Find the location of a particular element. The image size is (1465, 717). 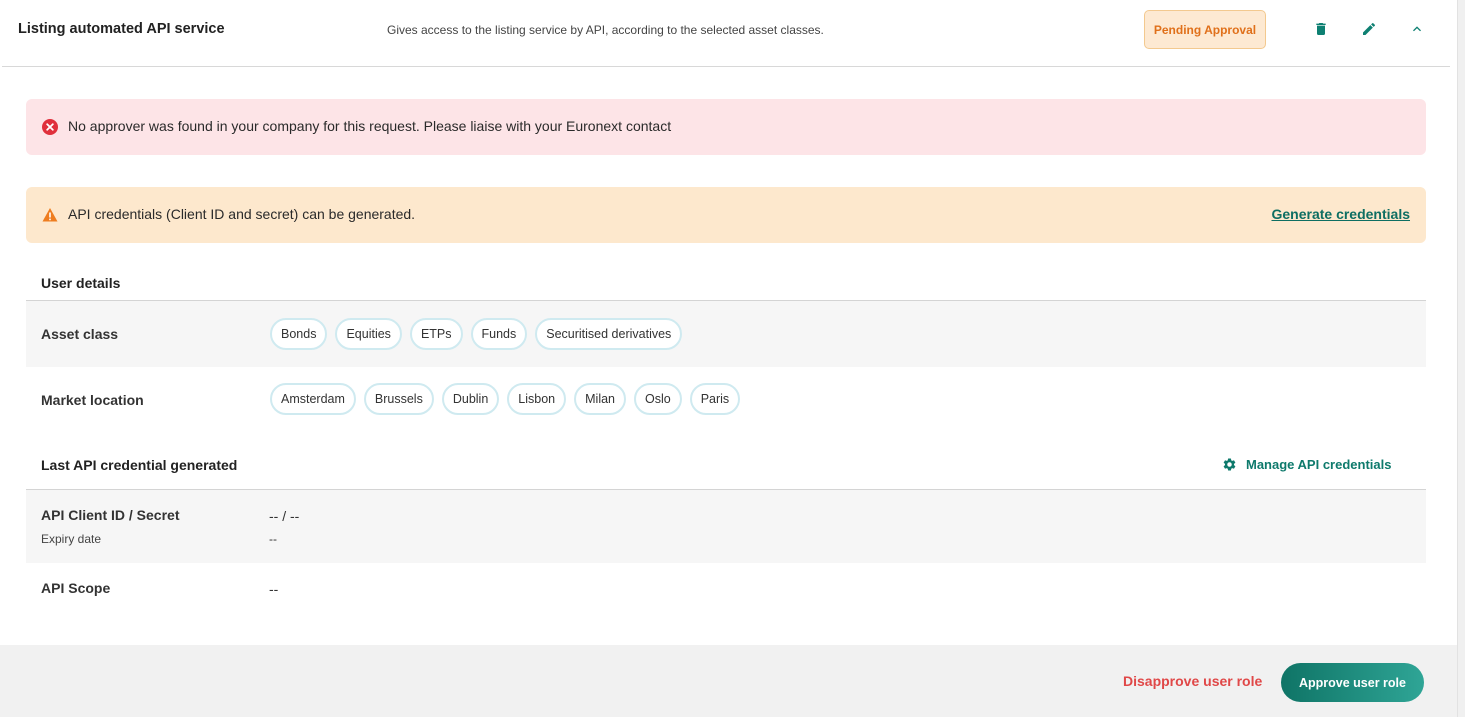

chip-securitised-derivatives: Securitised derivatives is located at coordinates (609, 334).